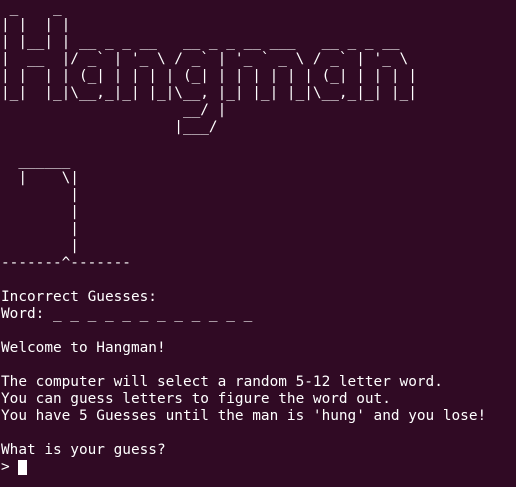  Describe the element at coordinates (40, 178) in the screenshot. I see `gallows-line: | \|` at that location.